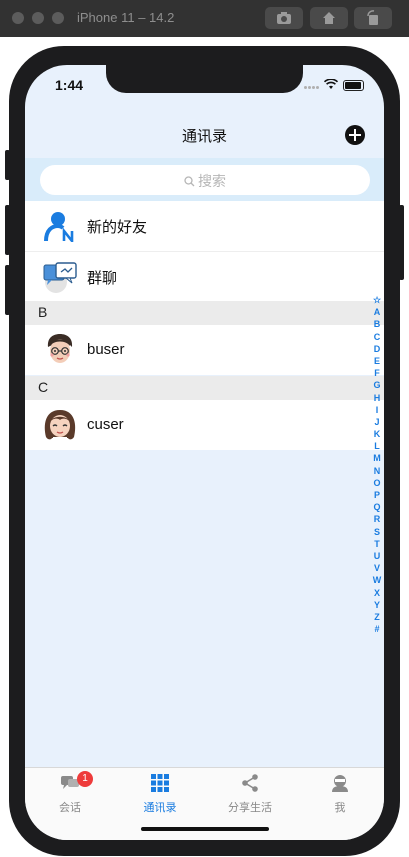  Describe the element at coordinates (377, 544) in the screenshot. I see `index-letter: T` at that location.